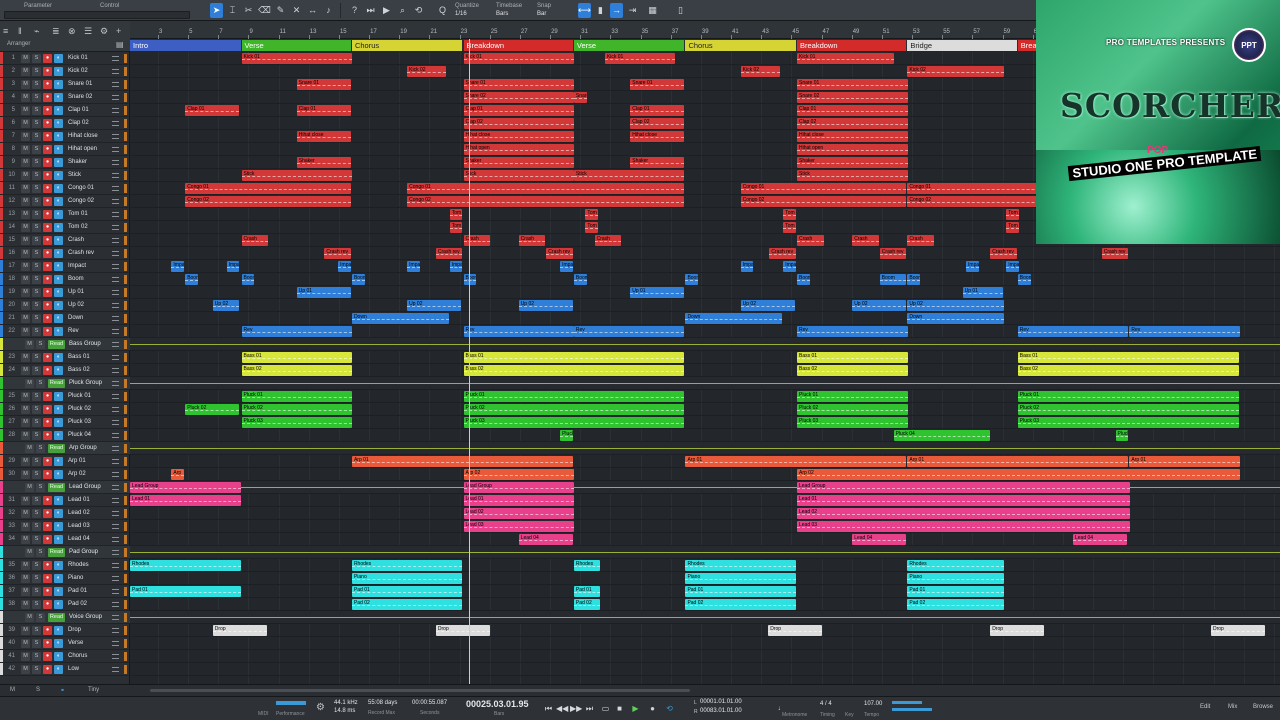 This screenshot has width=1280, height=720. I want to click on event-clip: Impa, so click(178, 266).